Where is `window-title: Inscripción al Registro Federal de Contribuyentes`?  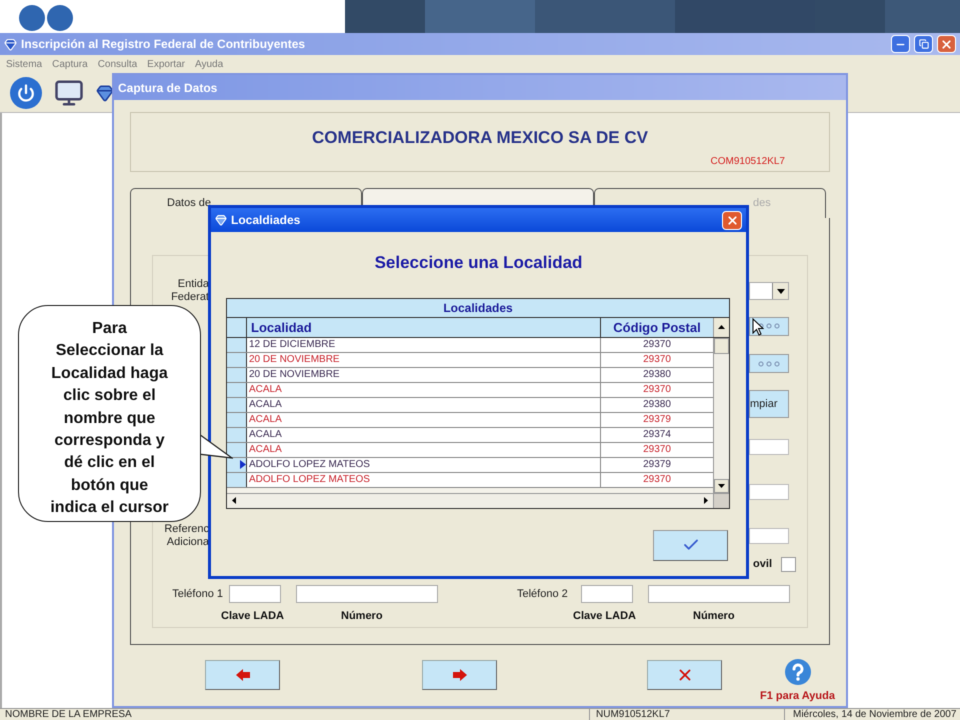 window-title: Inscripción al Registro Federal de Contribuyentes is located at coordinates (163, 44).